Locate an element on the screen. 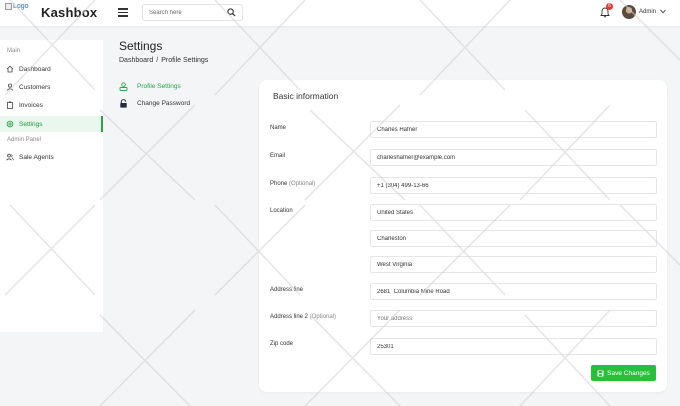  gear-icon is located at coordinates (10, 124).